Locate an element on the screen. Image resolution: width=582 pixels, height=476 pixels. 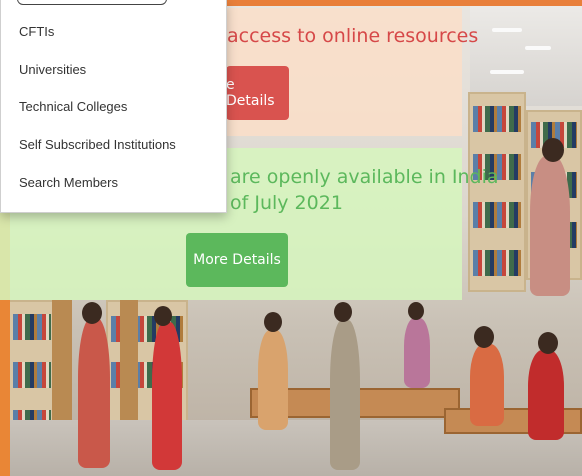
menu-item-self-subscribed-institutions: Self Subscribed Institutions is located at coordinates (97, 144).